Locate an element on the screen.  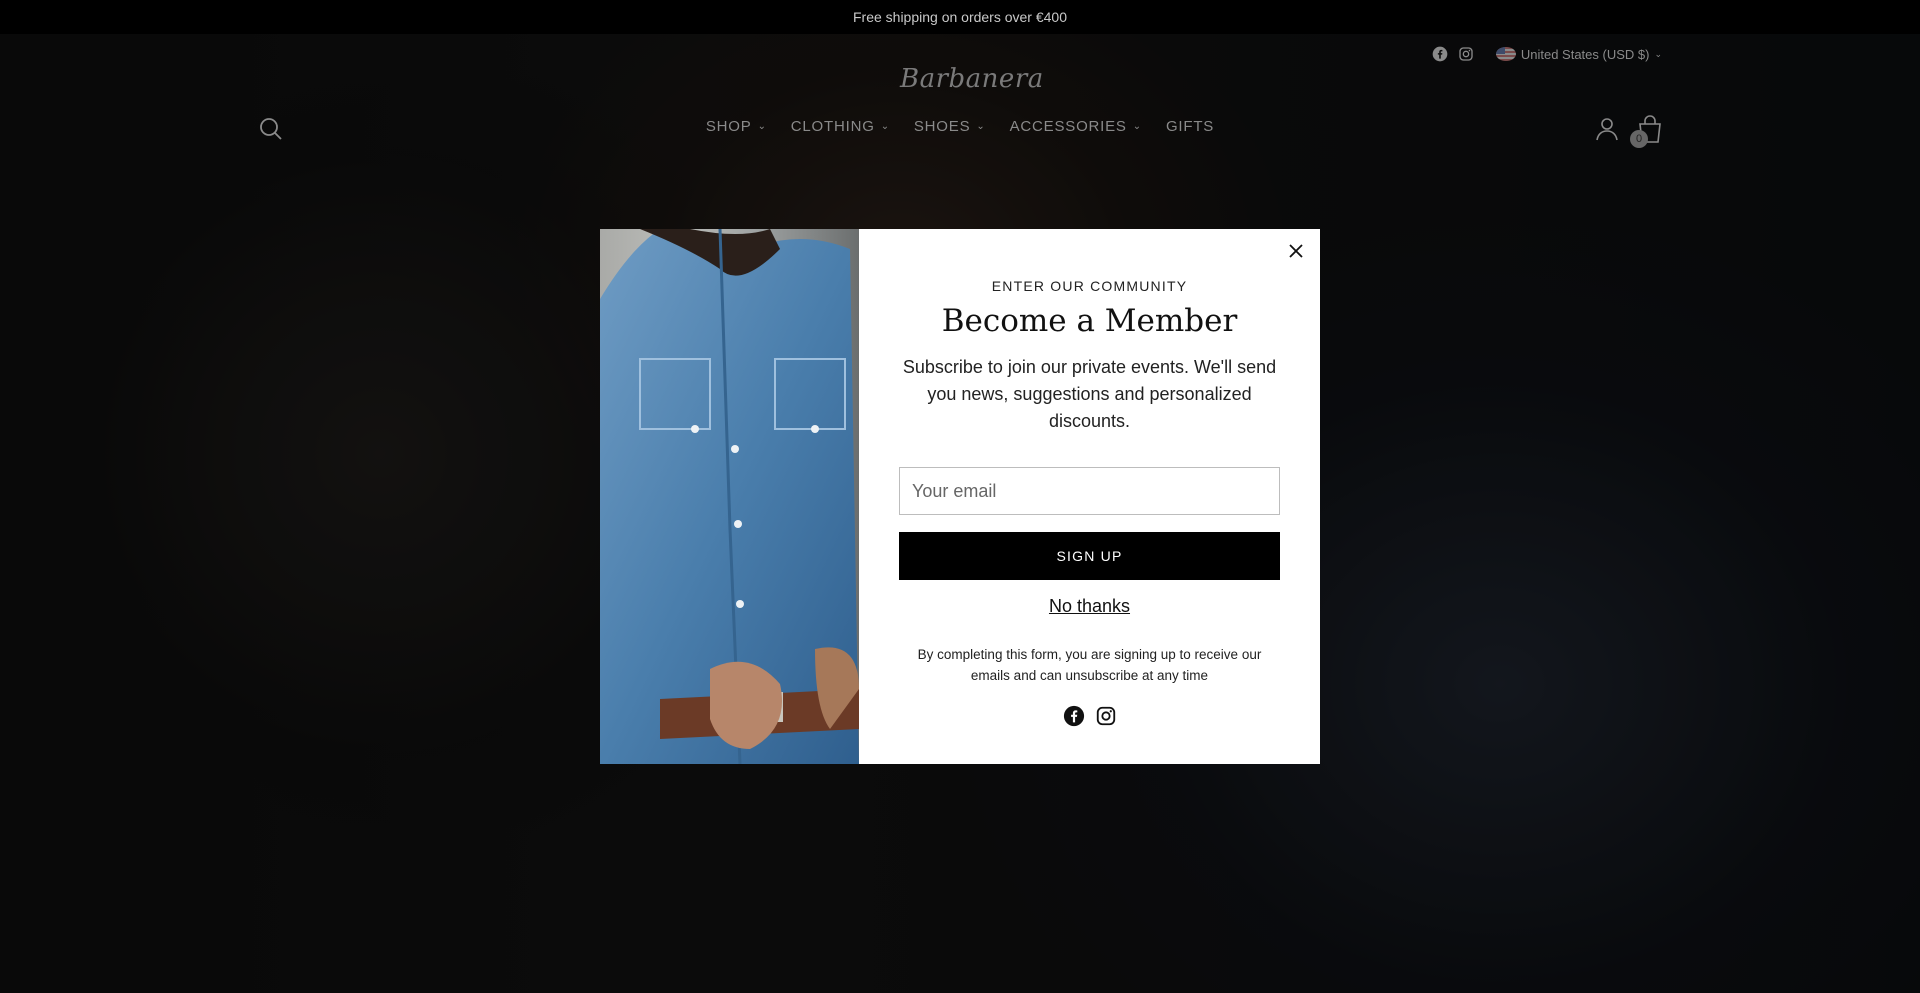
nav-label: SHOES is located at coordinates (942, 126).